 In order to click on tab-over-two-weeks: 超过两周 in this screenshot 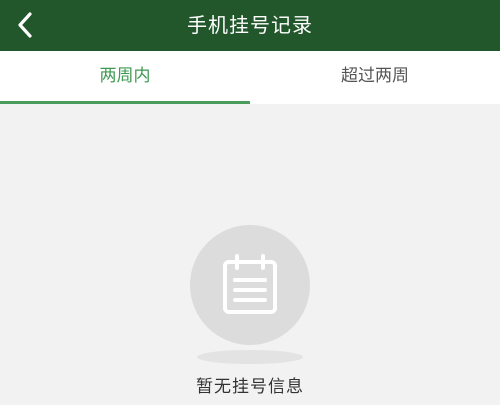, I will do `click(375, 77)`.